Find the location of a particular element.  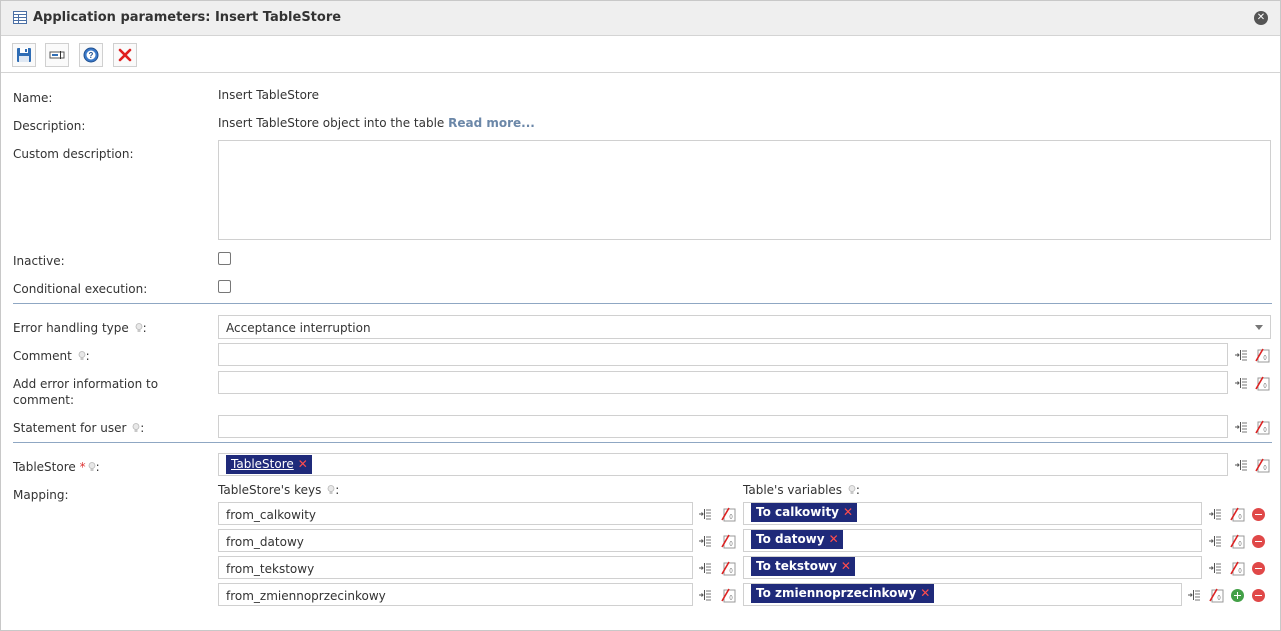

tablestore-tag: TableStore ✕ is located at coordinates (269, 464).